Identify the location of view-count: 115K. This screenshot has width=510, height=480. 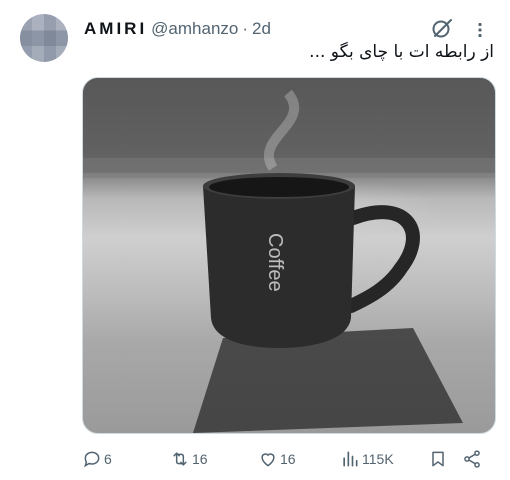
(378, 459).